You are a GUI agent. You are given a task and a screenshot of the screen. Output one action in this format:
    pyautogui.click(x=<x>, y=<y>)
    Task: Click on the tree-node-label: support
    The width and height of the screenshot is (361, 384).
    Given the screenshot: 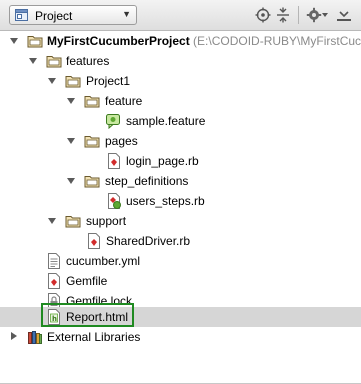 What is the action you would take?
    pyautogui.click(x=106, y=221)
    